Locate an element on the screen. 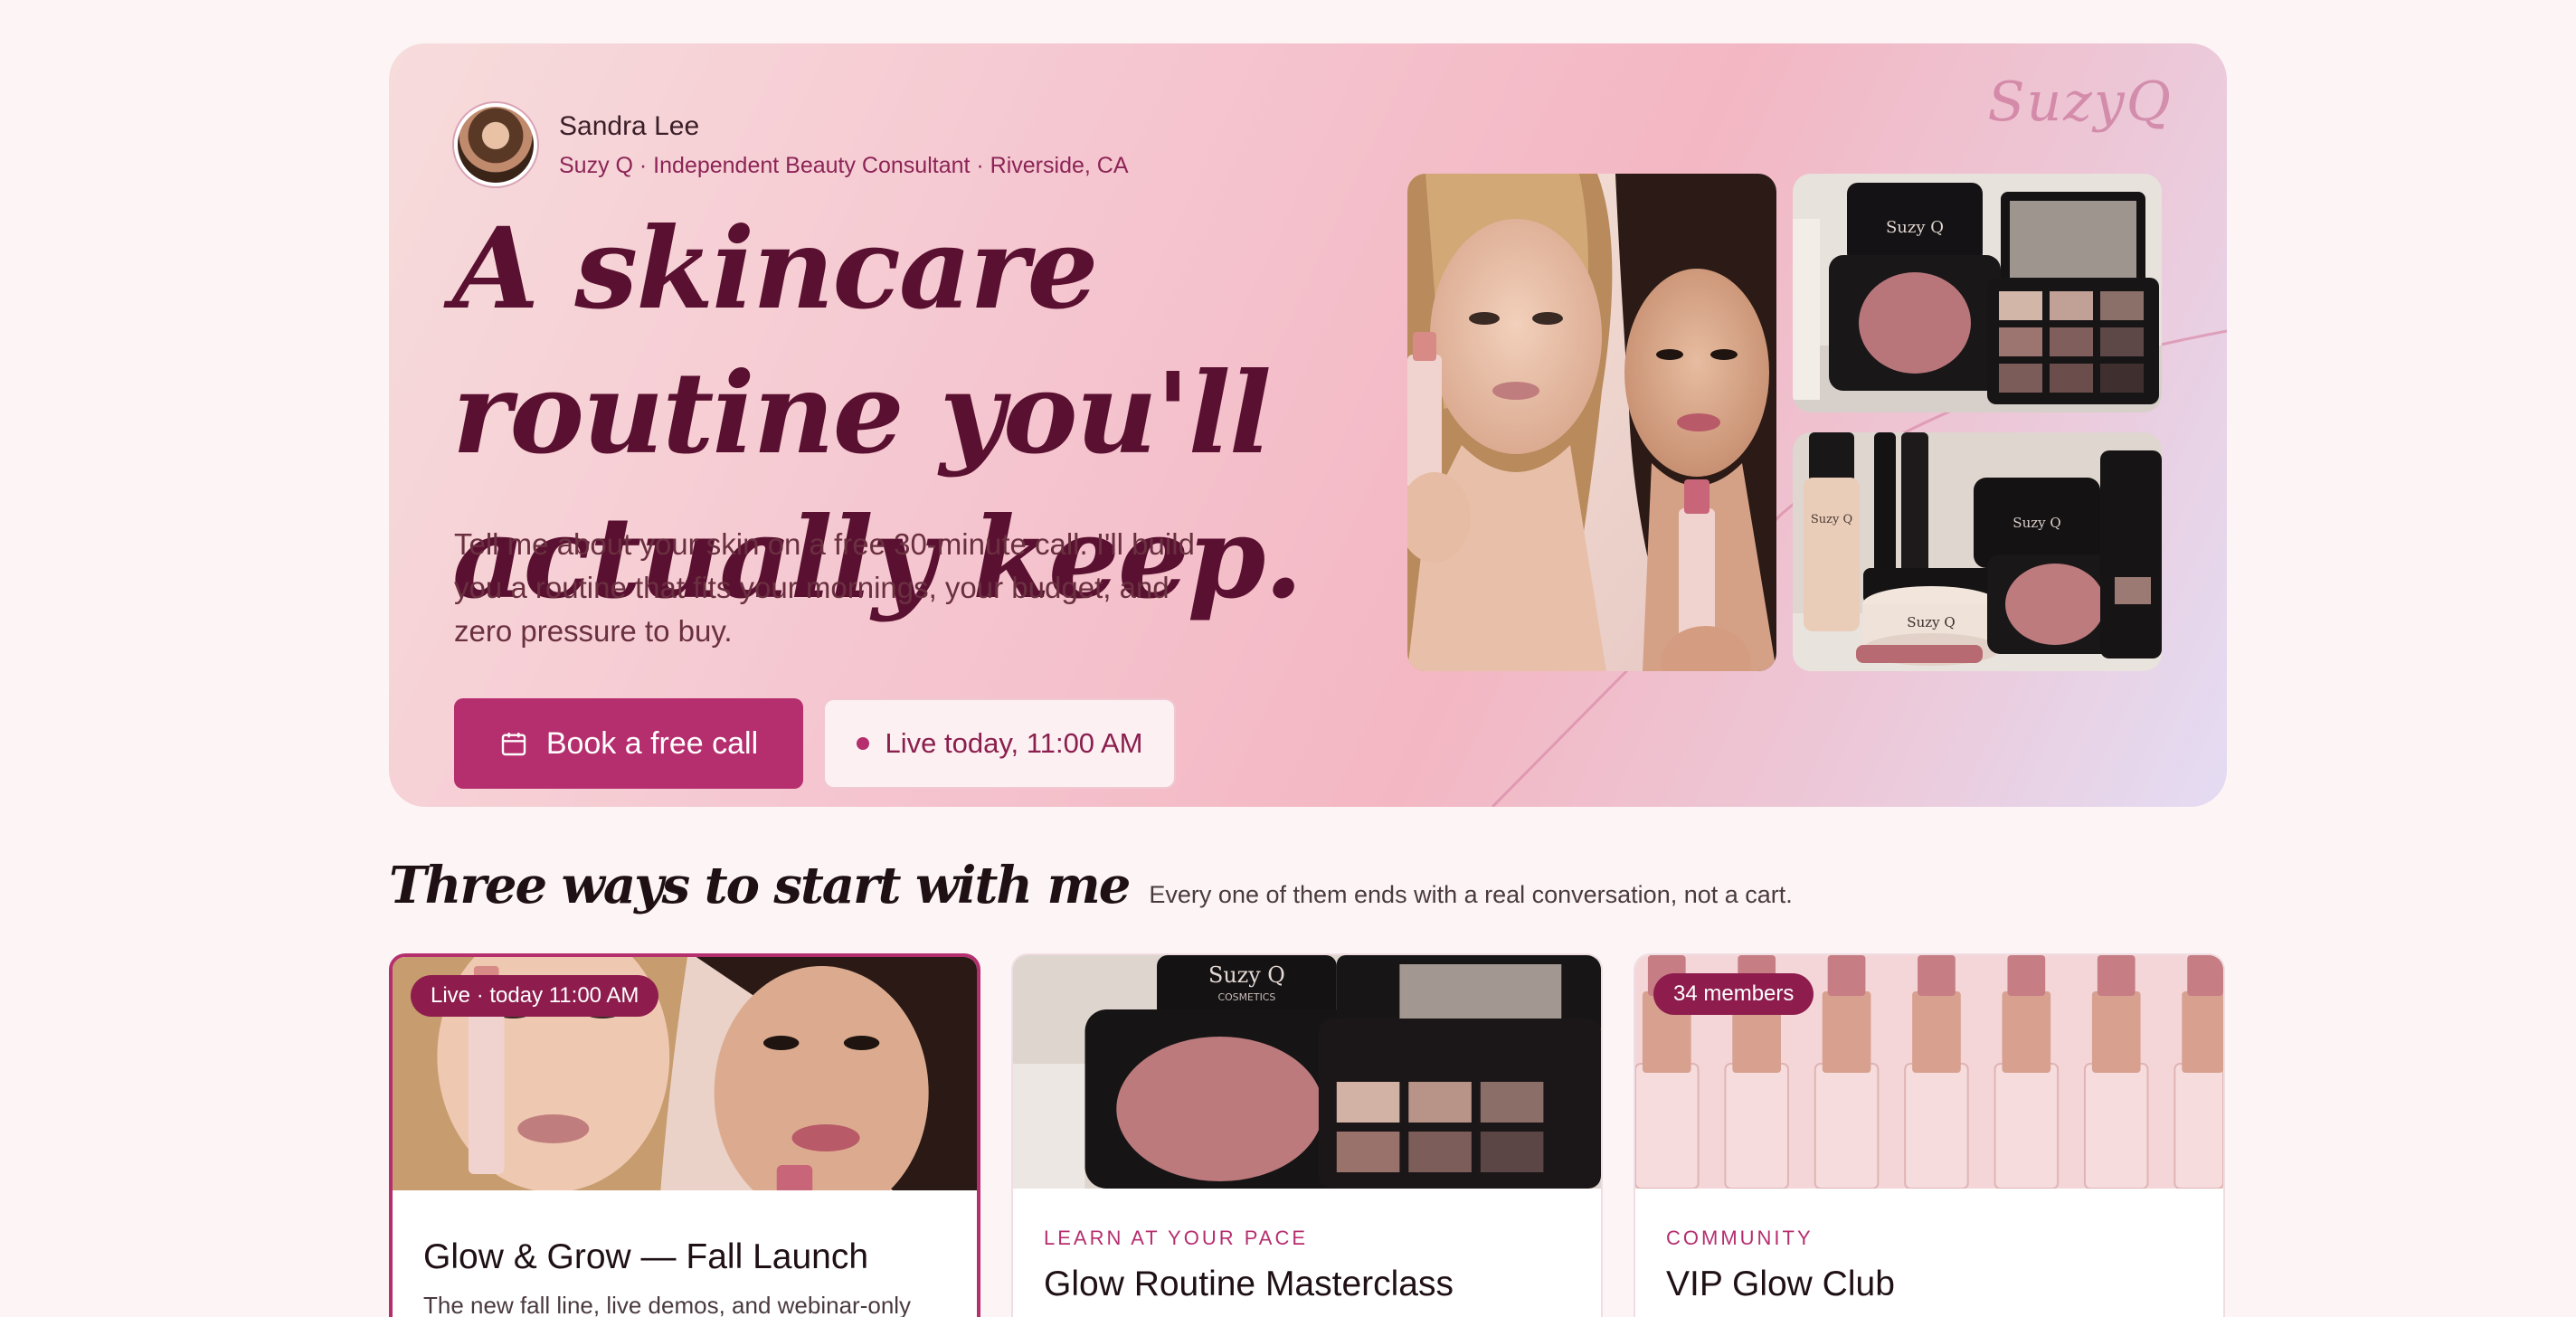 Image resolution: width=2576 pixels, height=1317 pixels. card-vip-club: 34 members COMMUNITY VIP Glow Club is located at coordinates (1930, 1135).